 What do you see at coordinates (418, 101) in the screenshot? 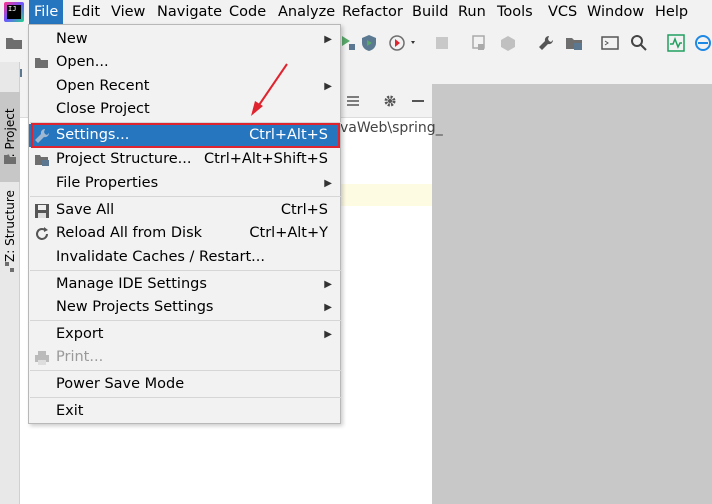
I see `minimize-icon` at bounding box center [418, 101].